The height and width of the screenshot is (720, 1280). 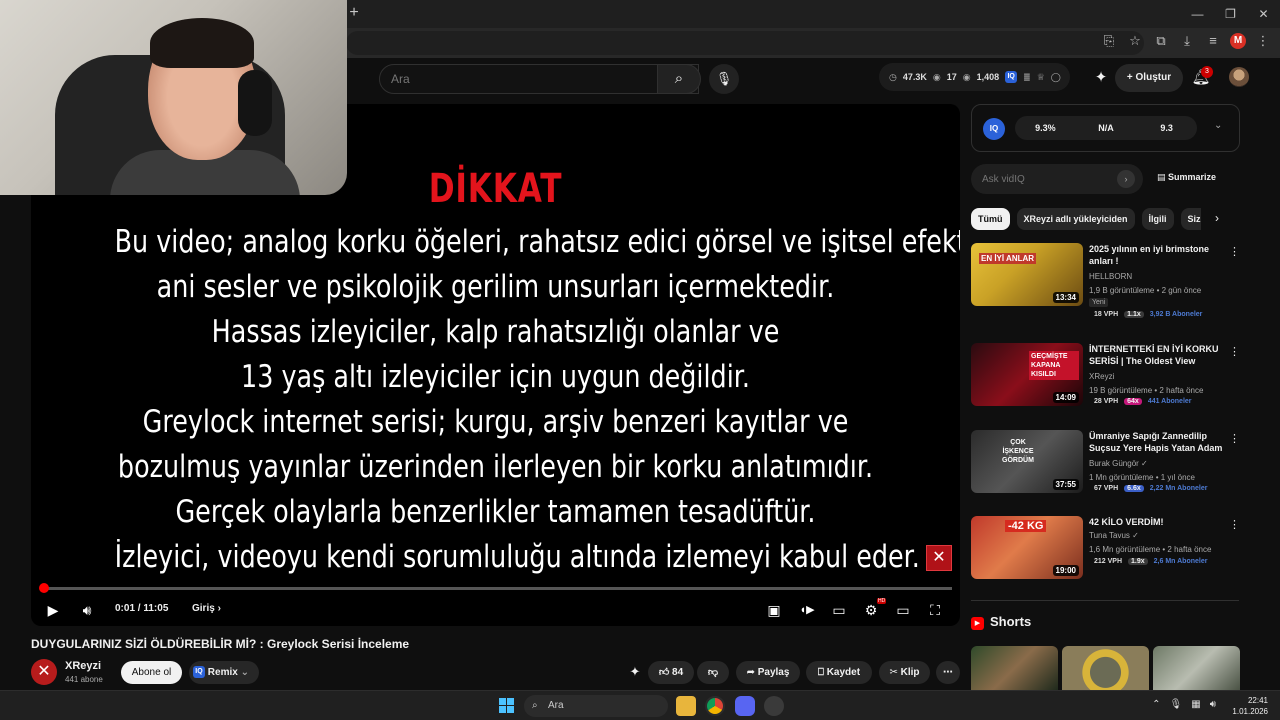 I want to click on search-icon: ⌕, so click(x=535, y=705).